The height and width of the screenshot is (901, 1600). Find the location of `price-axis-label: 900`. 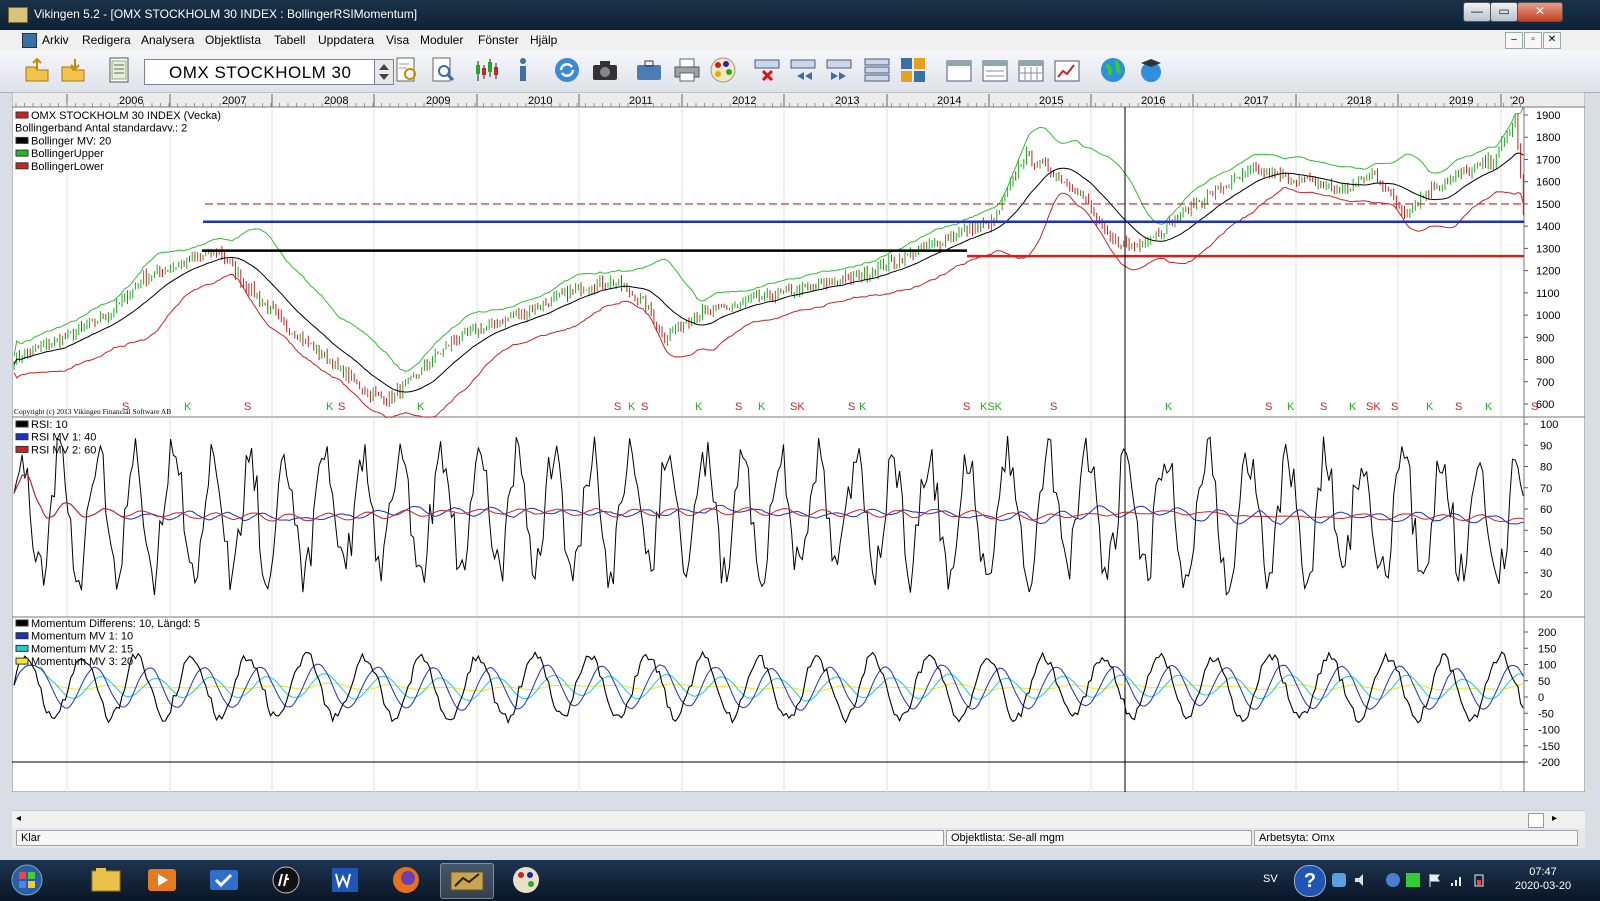

price-axis-label: 900 is located at coordinates (1545, 338).